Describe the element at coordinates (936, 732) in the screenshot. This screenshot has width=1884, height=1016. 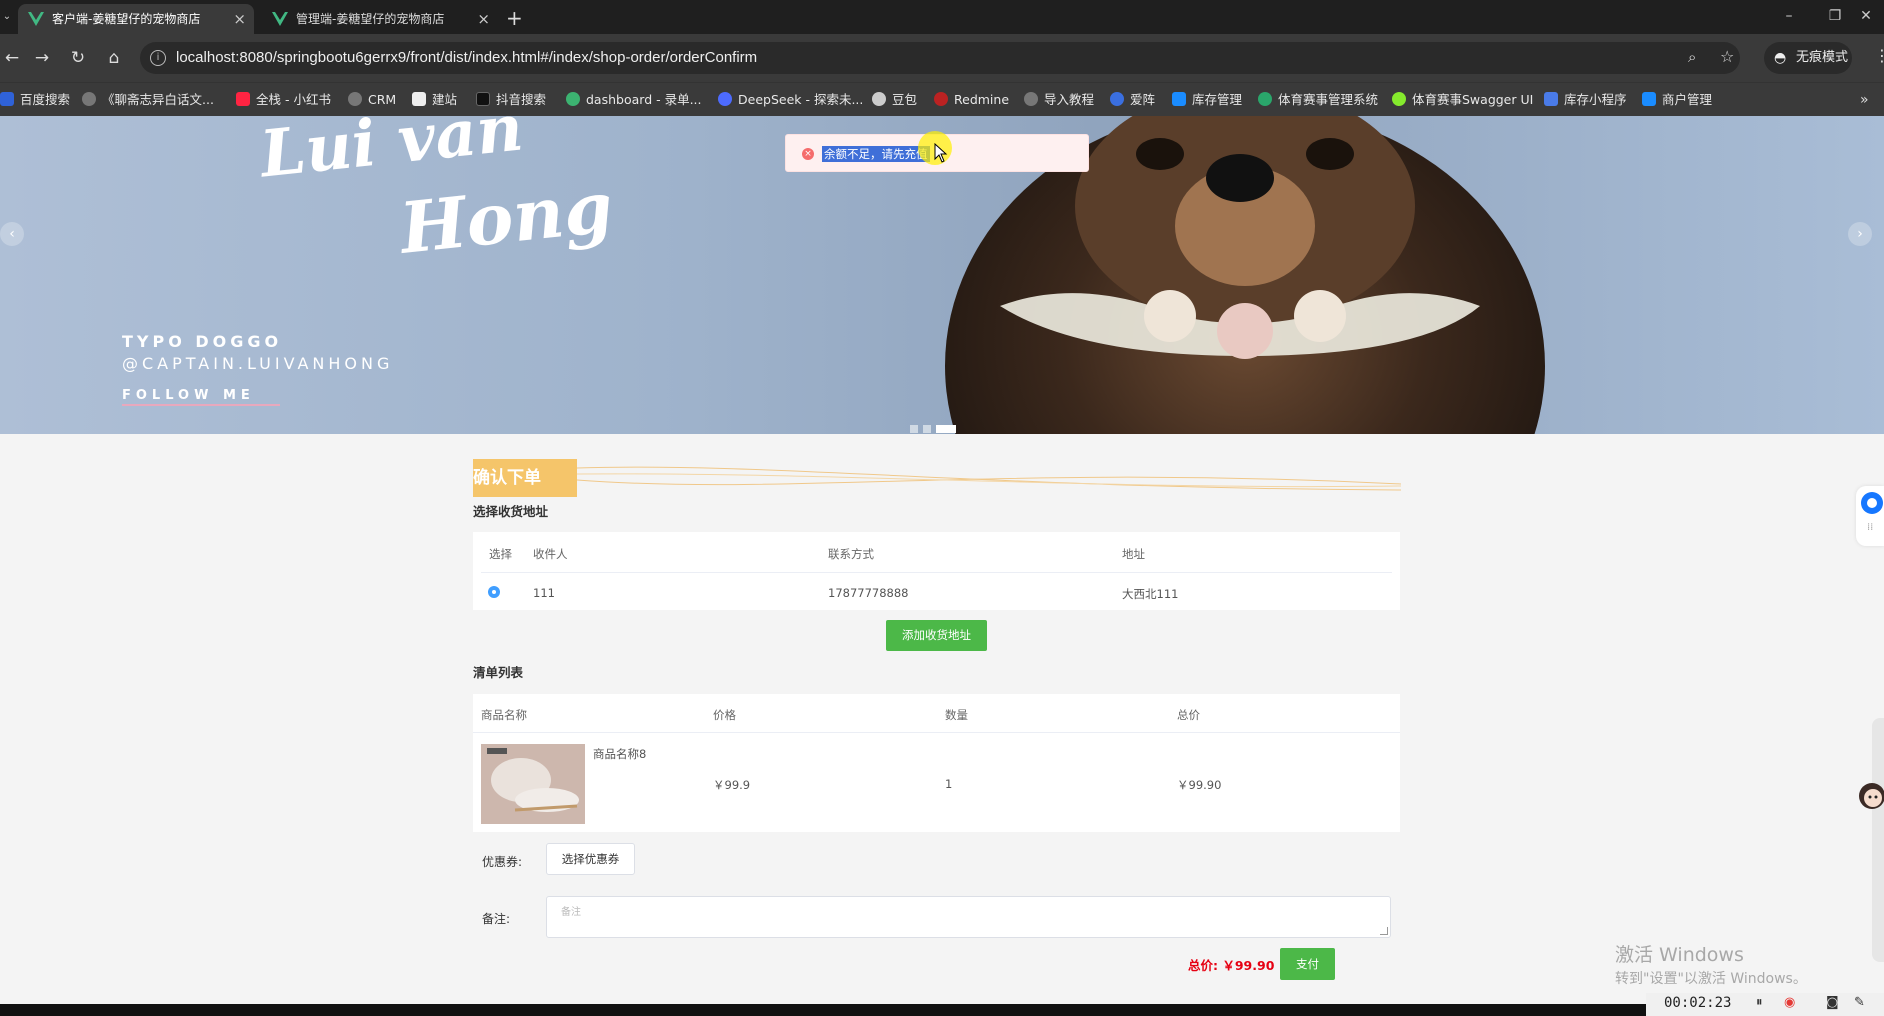
I see `row-divider` at that location.